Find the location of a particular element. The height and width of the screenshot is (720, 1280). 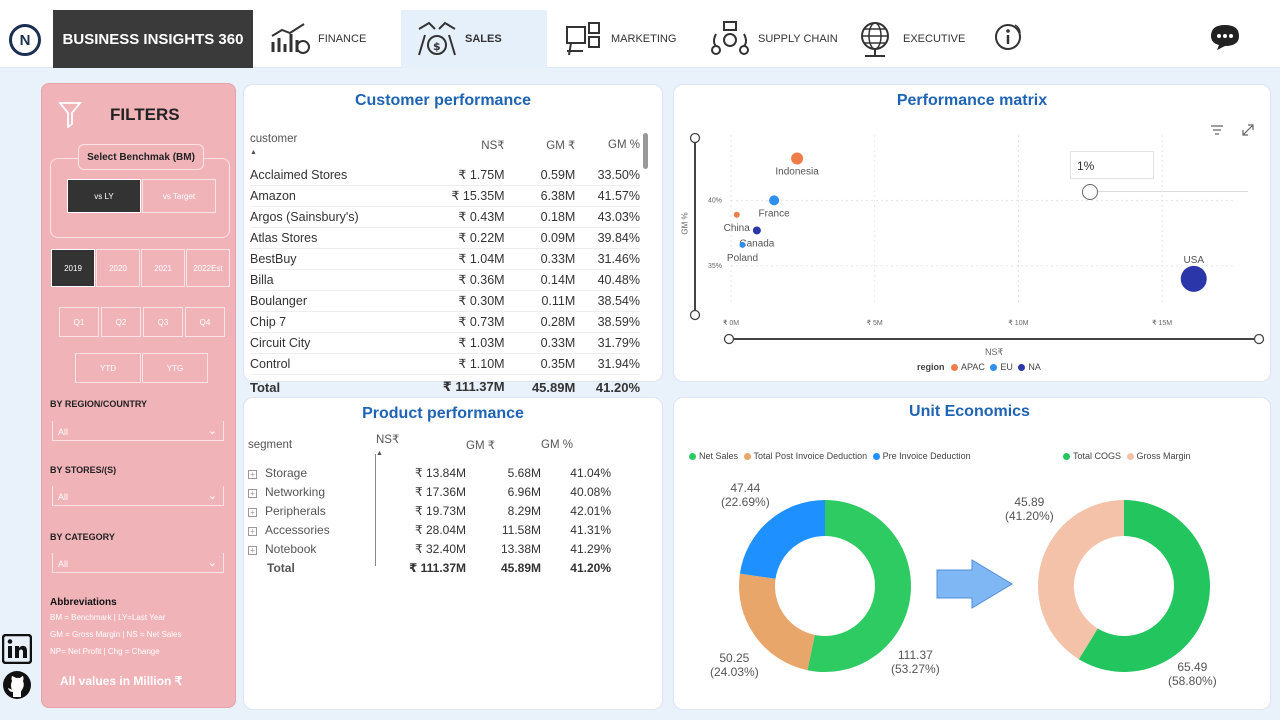

table-row: Chip 7 ₹ 0.73M 0.28M 38.59% is located at coordinates (445, 322).